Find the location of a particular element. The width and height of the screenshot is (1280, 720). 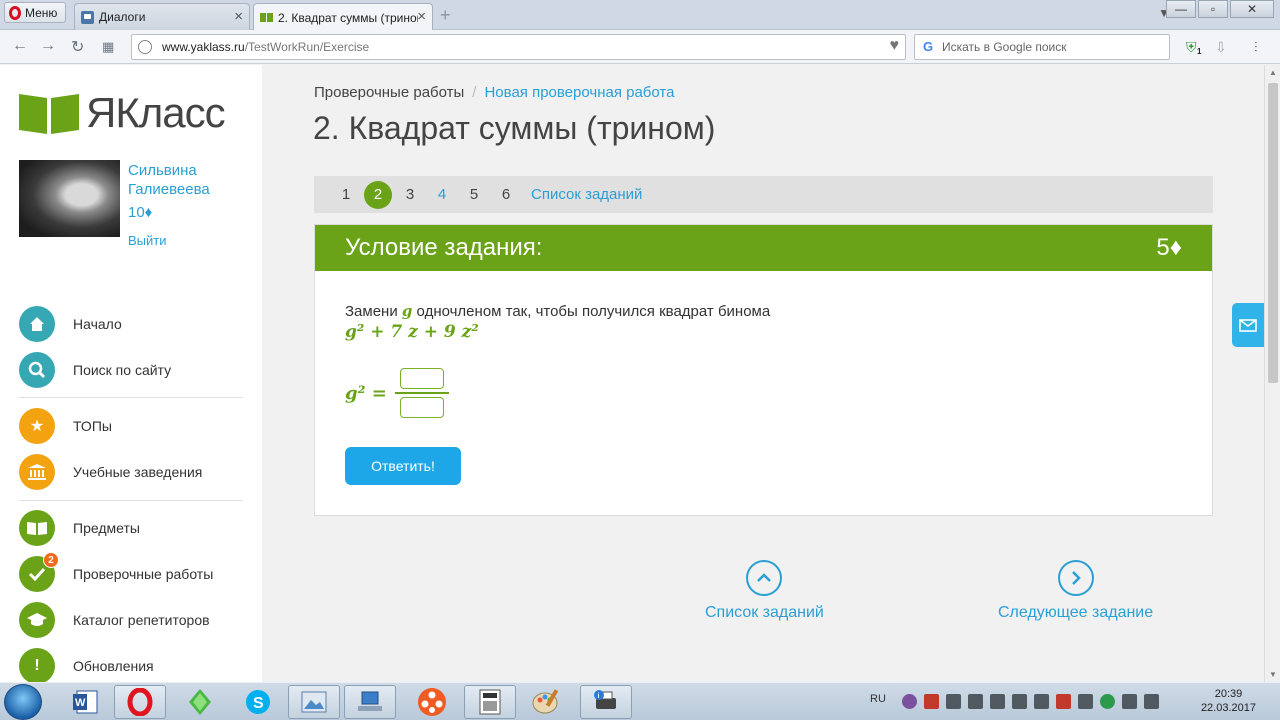

exclamation-icon: ! is located at coordinates (37, 665).